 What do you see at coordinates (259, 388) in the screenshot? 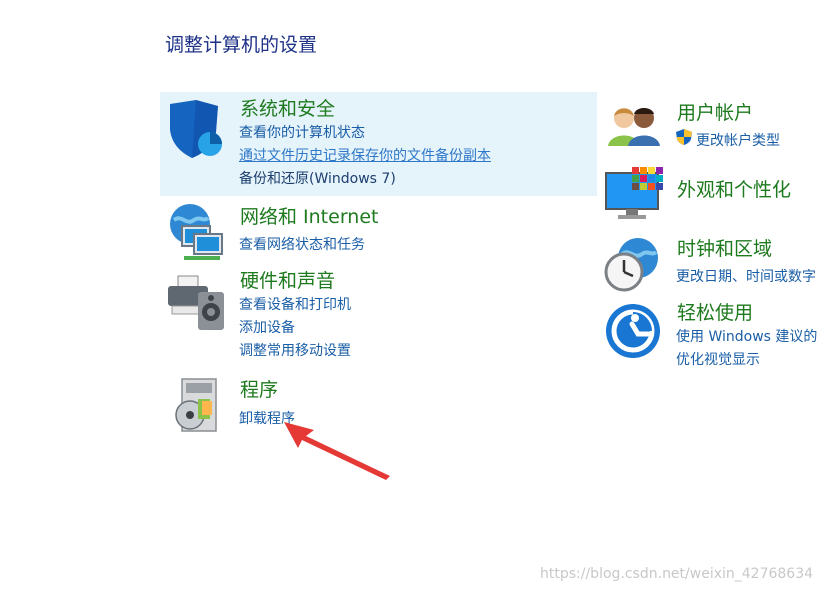
I see `category-title: 程序` at bounding box center [259, 388].